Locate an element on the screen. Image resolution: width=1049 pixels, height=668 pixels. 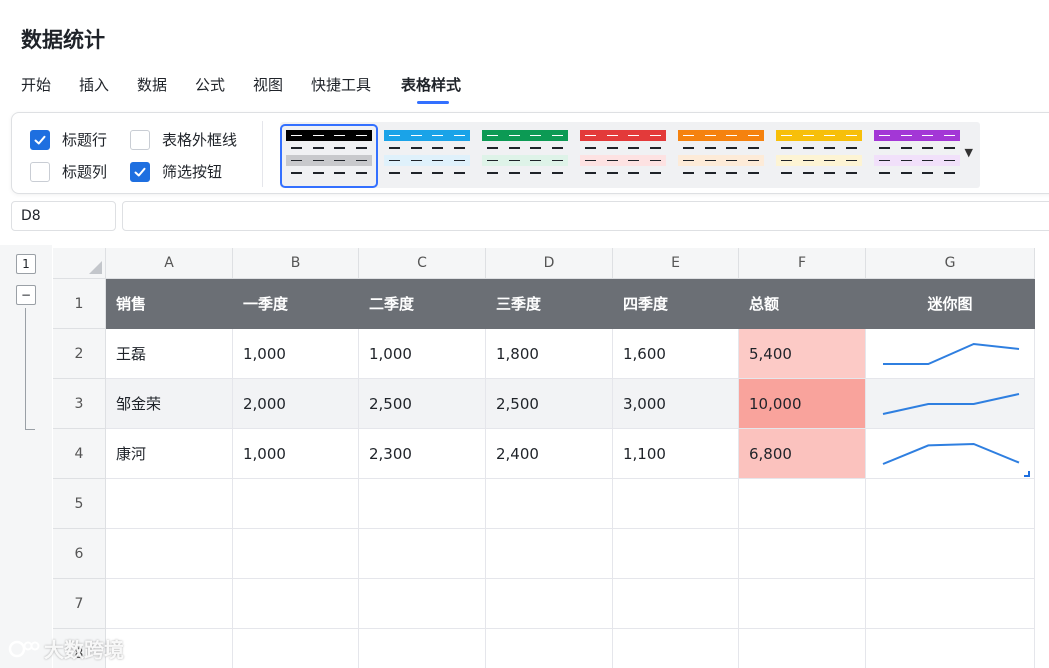
header-cell: 迷你图 is located at coordinates (950, 304).